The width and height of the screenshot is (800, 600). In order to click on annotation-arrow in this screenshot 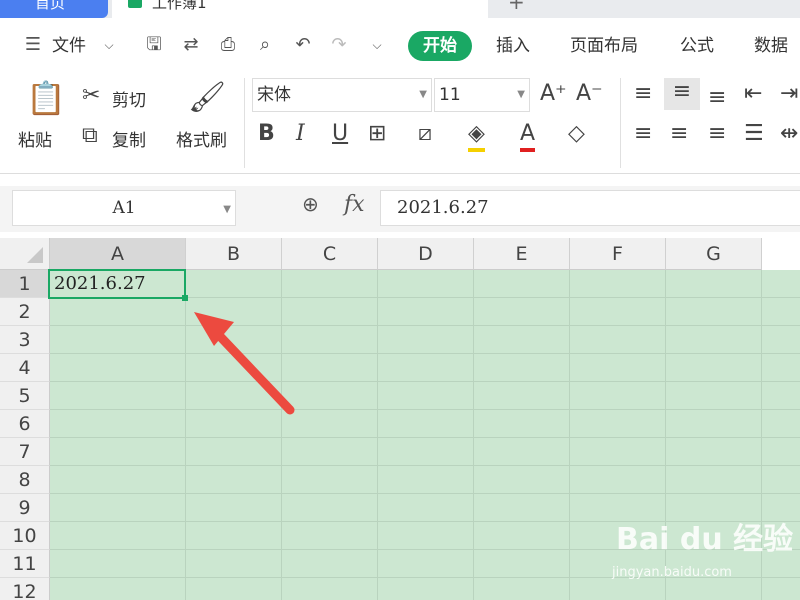, I will do `click(244, 363)`.